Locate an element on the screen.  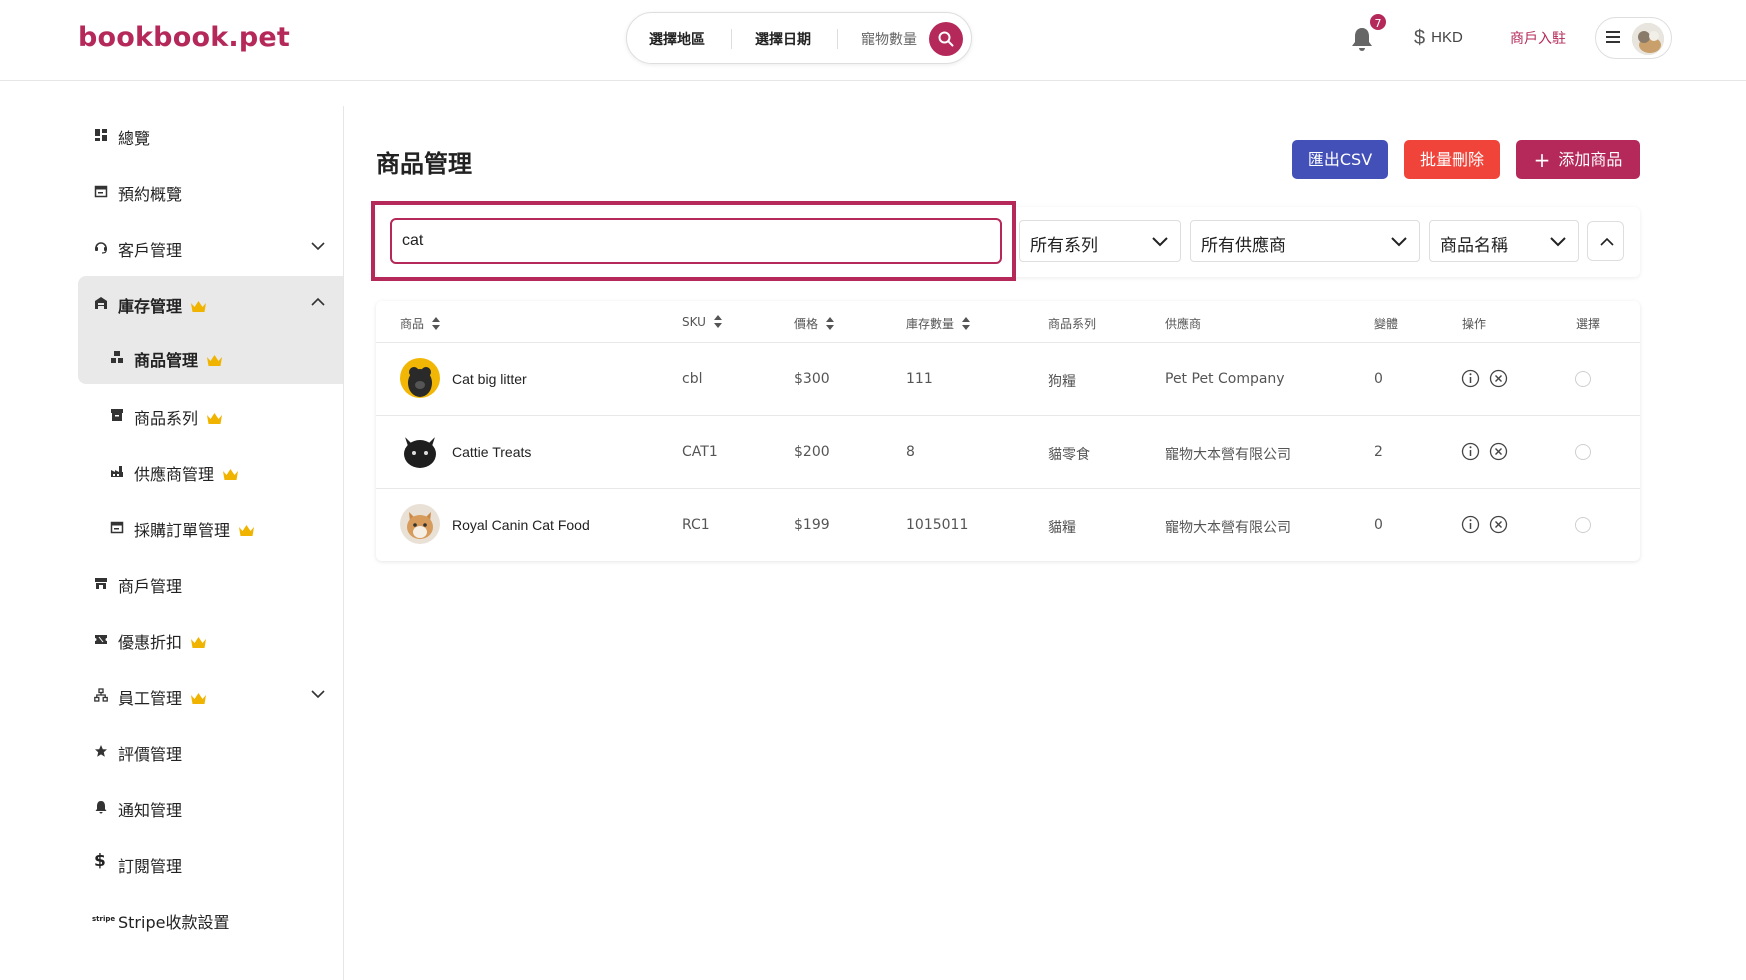
sidebar-item-label: 供應商管理 is located at coordinates (174, 474).